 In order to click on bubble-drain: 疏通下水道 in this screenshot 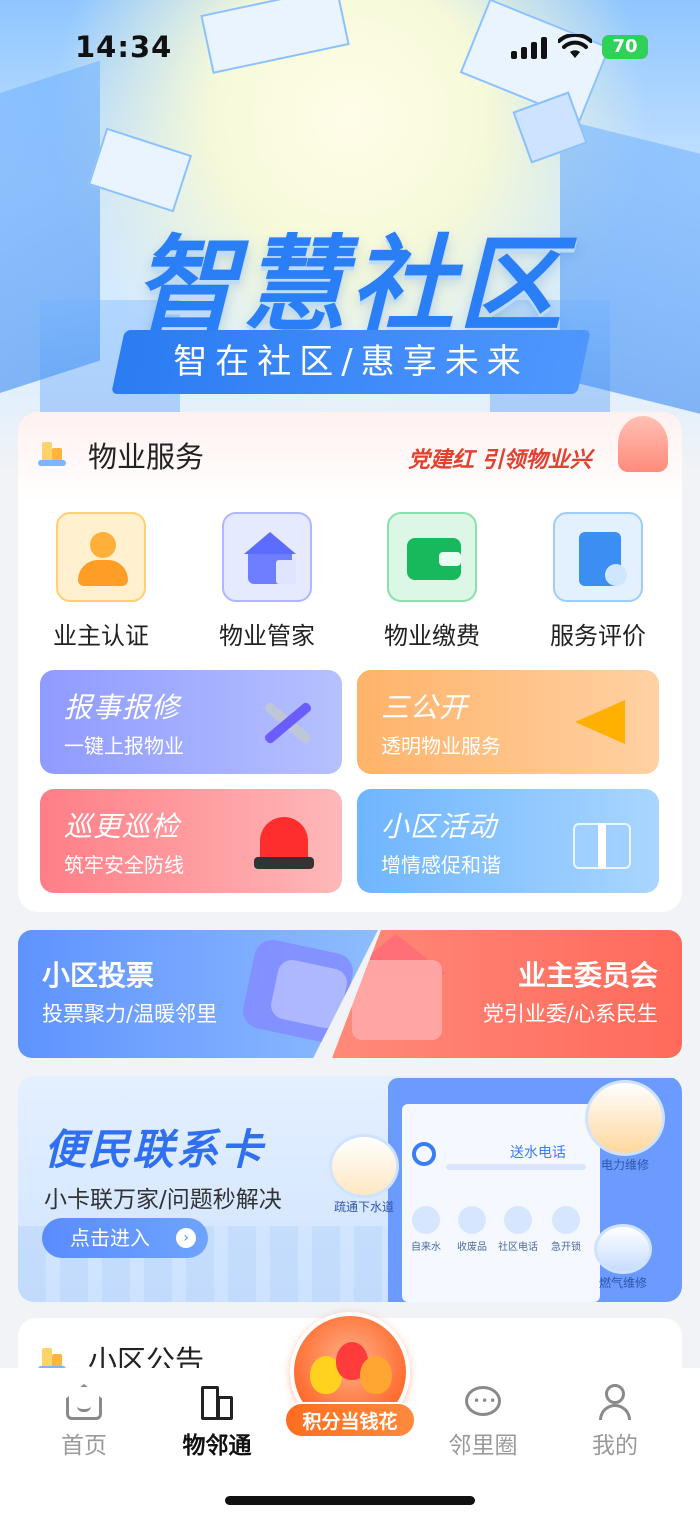, I will do `click(364, 1174)`.